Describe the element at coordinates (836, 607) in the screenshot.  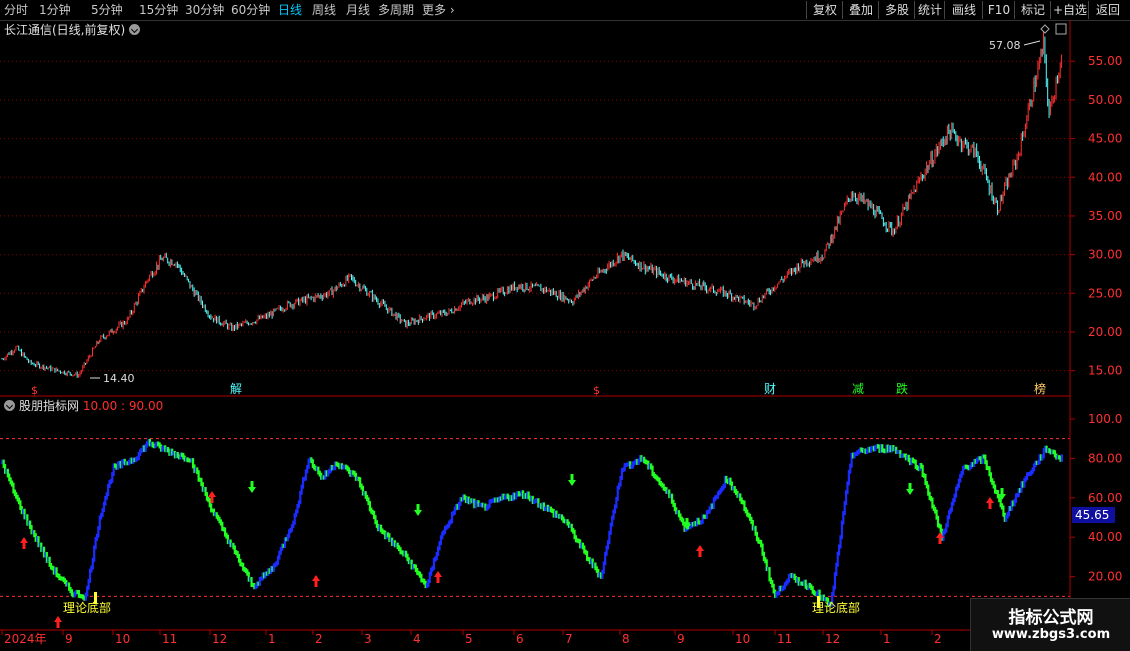
I see `bottom-label-2: 理论底部` at that location.